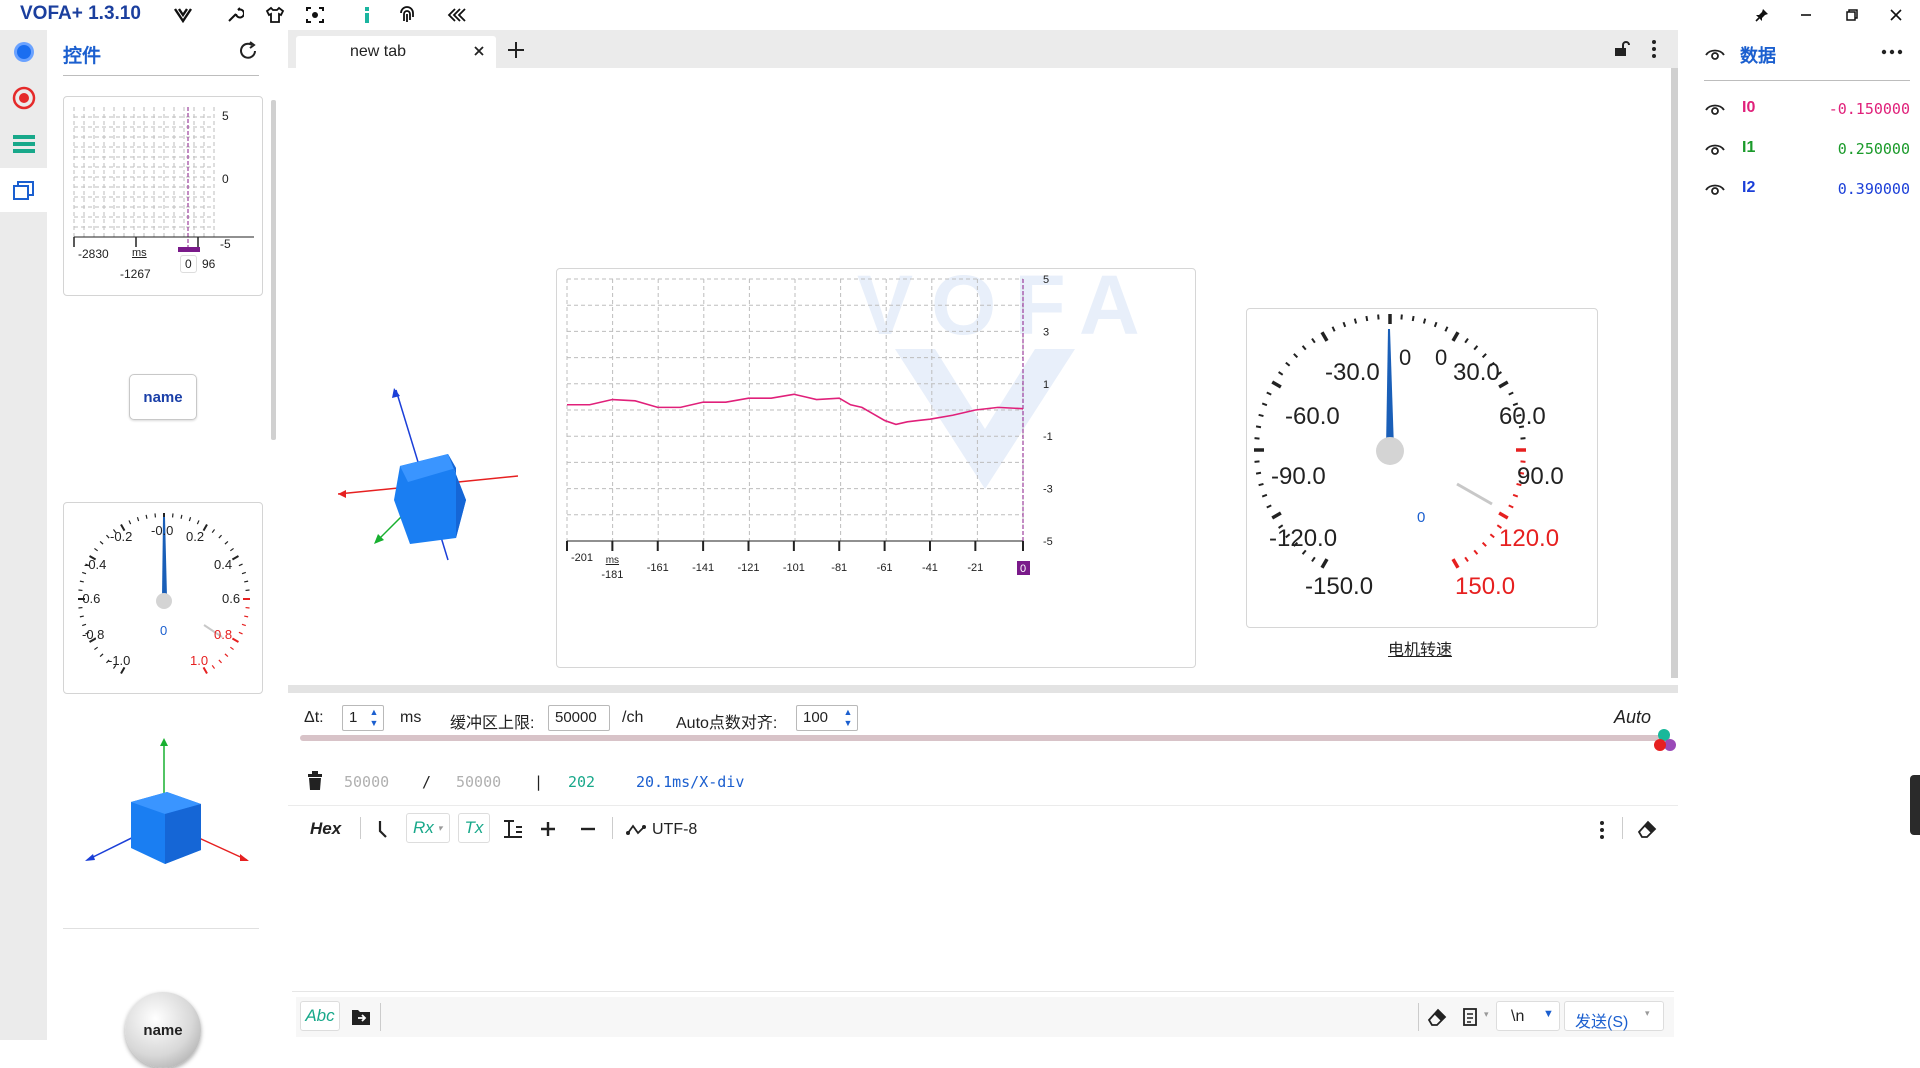 This screenshot has width=1920, height=1068. What do you see at coordinates (588, 829) in the screenshot?
I see `zoom-out-icon` at bounding box center [588, 829].